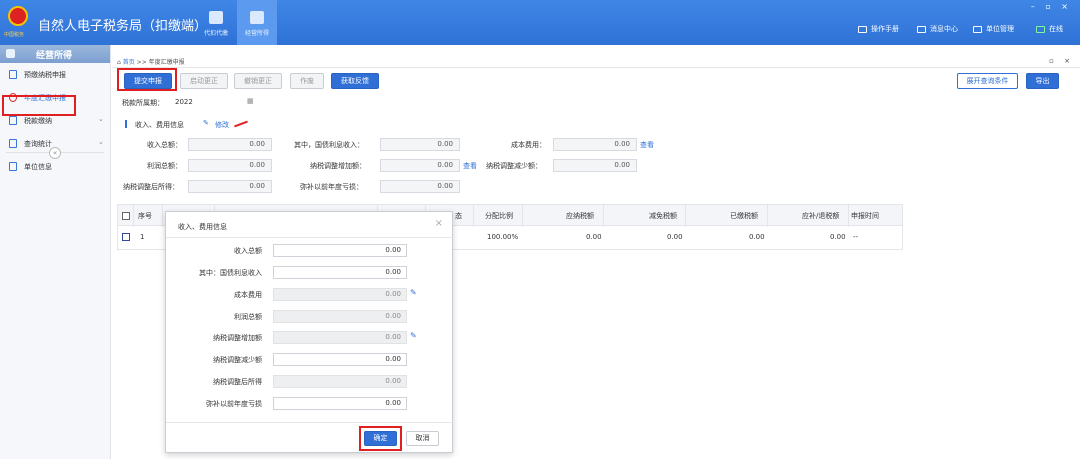 Image resolution: width=1080 pixels, height=459 pixels. What do you see at coordinates (101, 119) in the screenshot?
I see `chevron-down-icon: ⌄` at bounding box center [101, 119].